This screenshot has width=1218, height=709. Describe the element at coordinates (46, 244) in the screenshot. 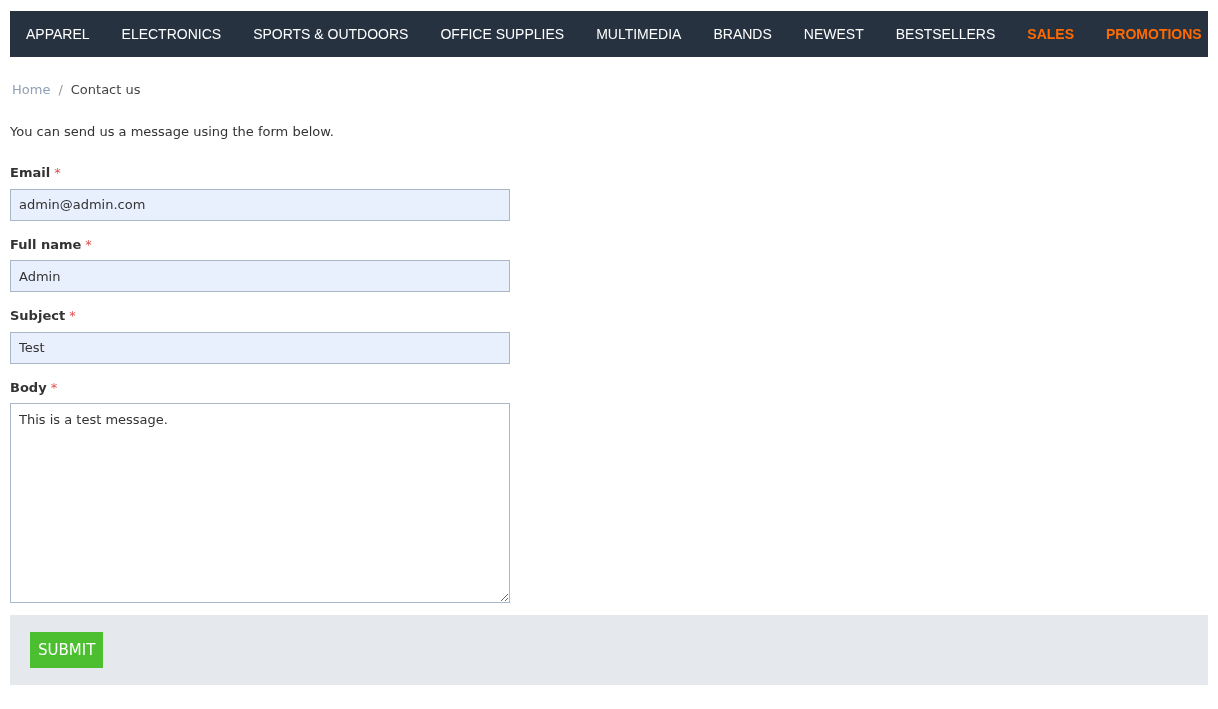

I see `field-label: Full name` at that location.